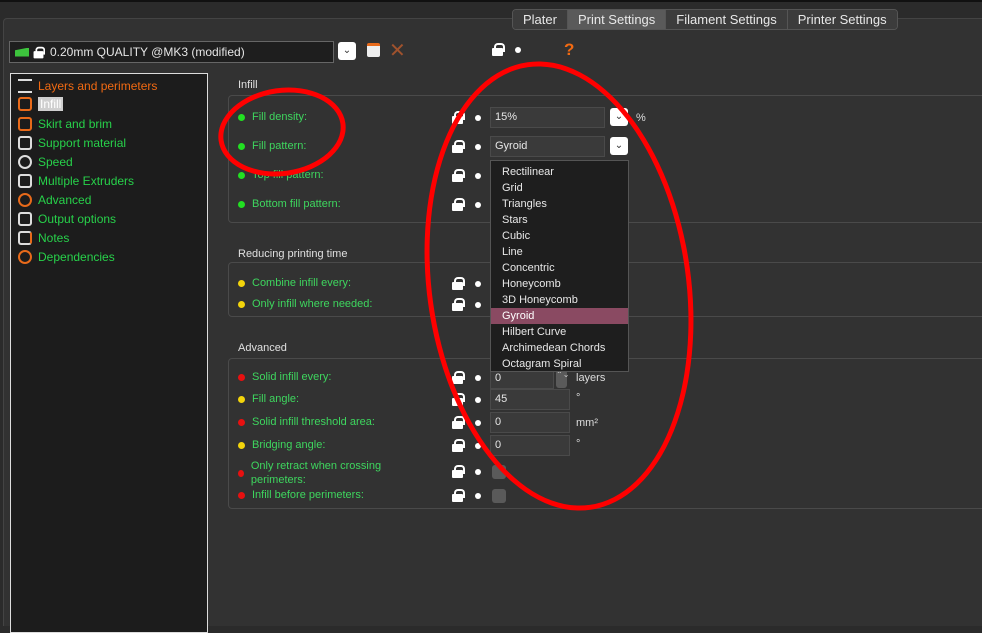  Describe the element at coordinates (498, 49) in the screenshot. I see `lock-legend-icon` at that location.